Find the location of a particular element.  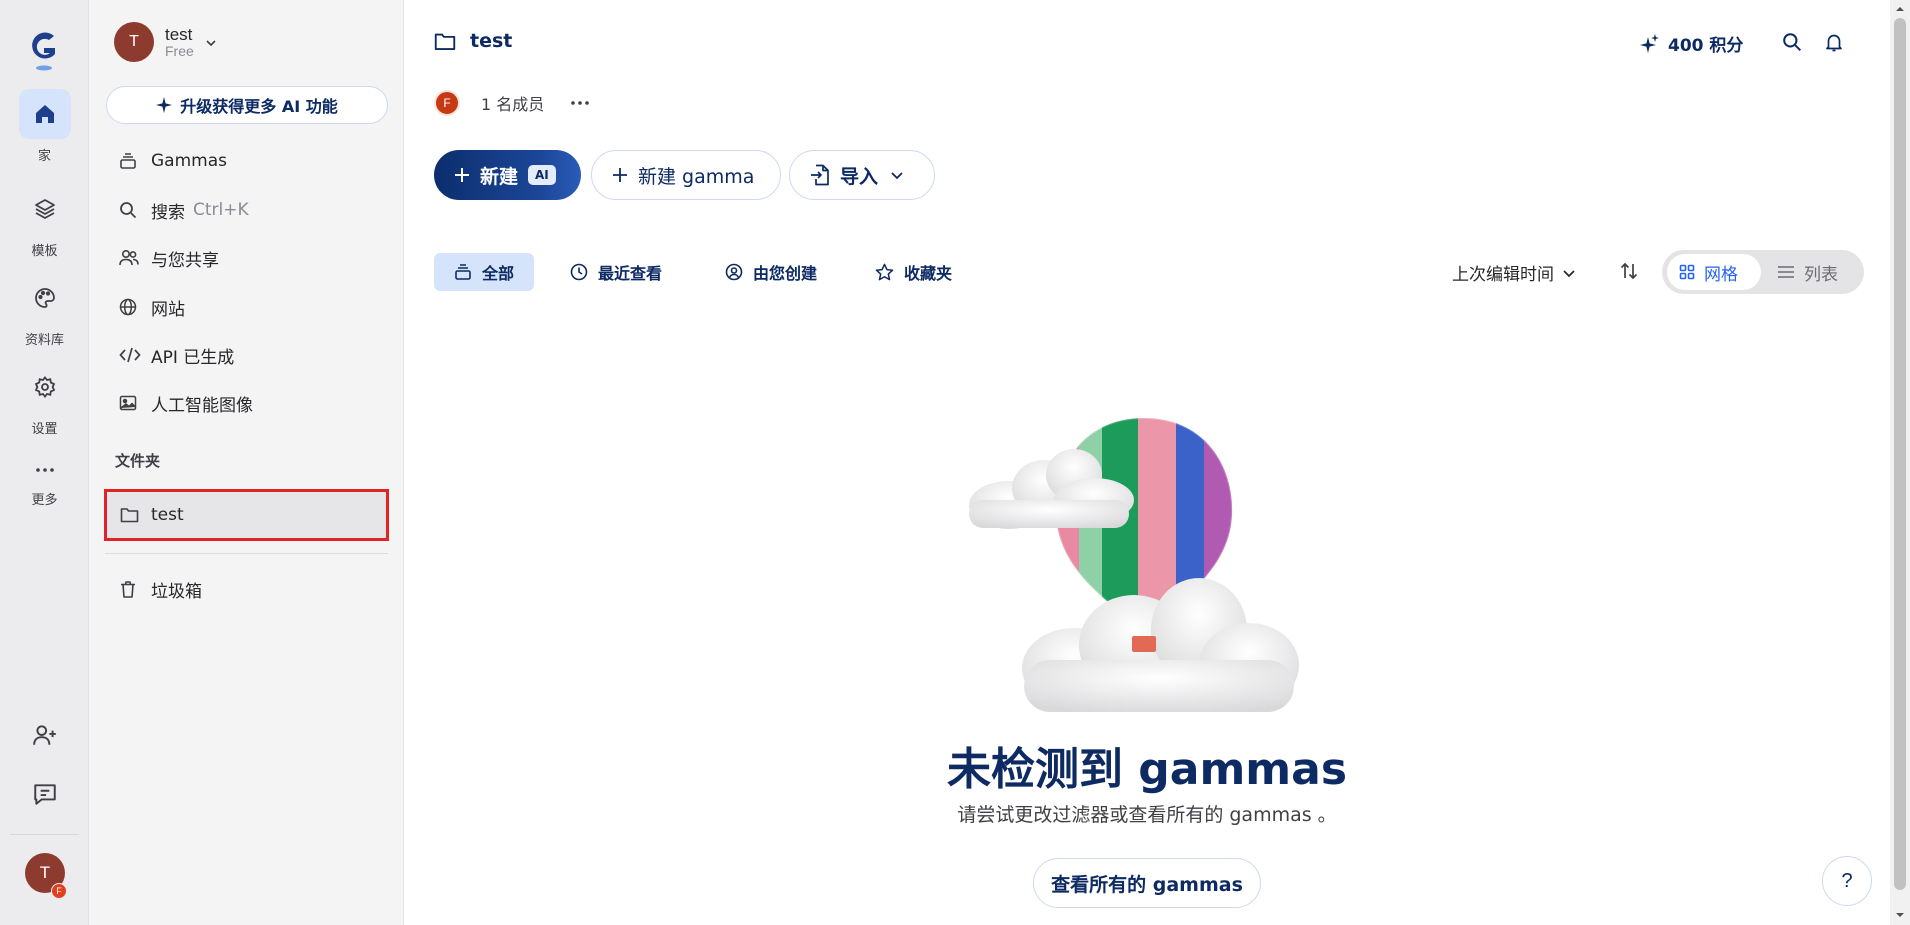

sort-select: 上次编辑时间 is located at coordinates (1514, 272).